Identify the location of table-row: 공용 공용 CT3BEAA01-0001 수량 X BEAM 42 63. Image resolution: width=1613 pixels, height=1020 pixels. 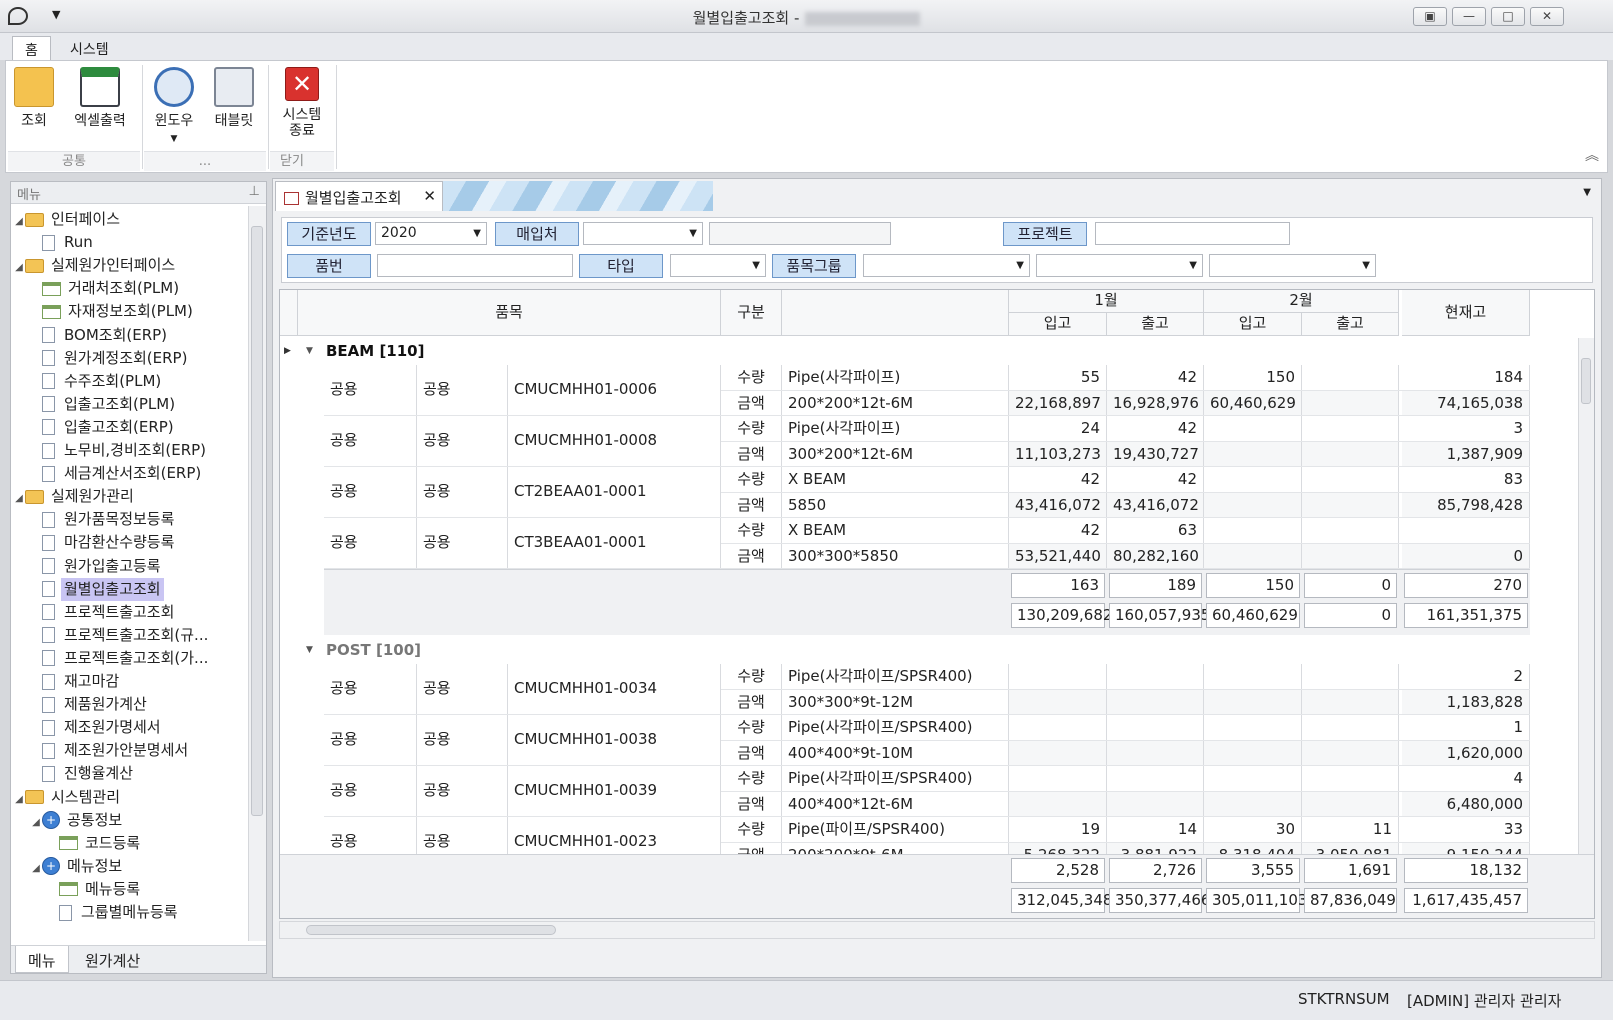
(927, 543).